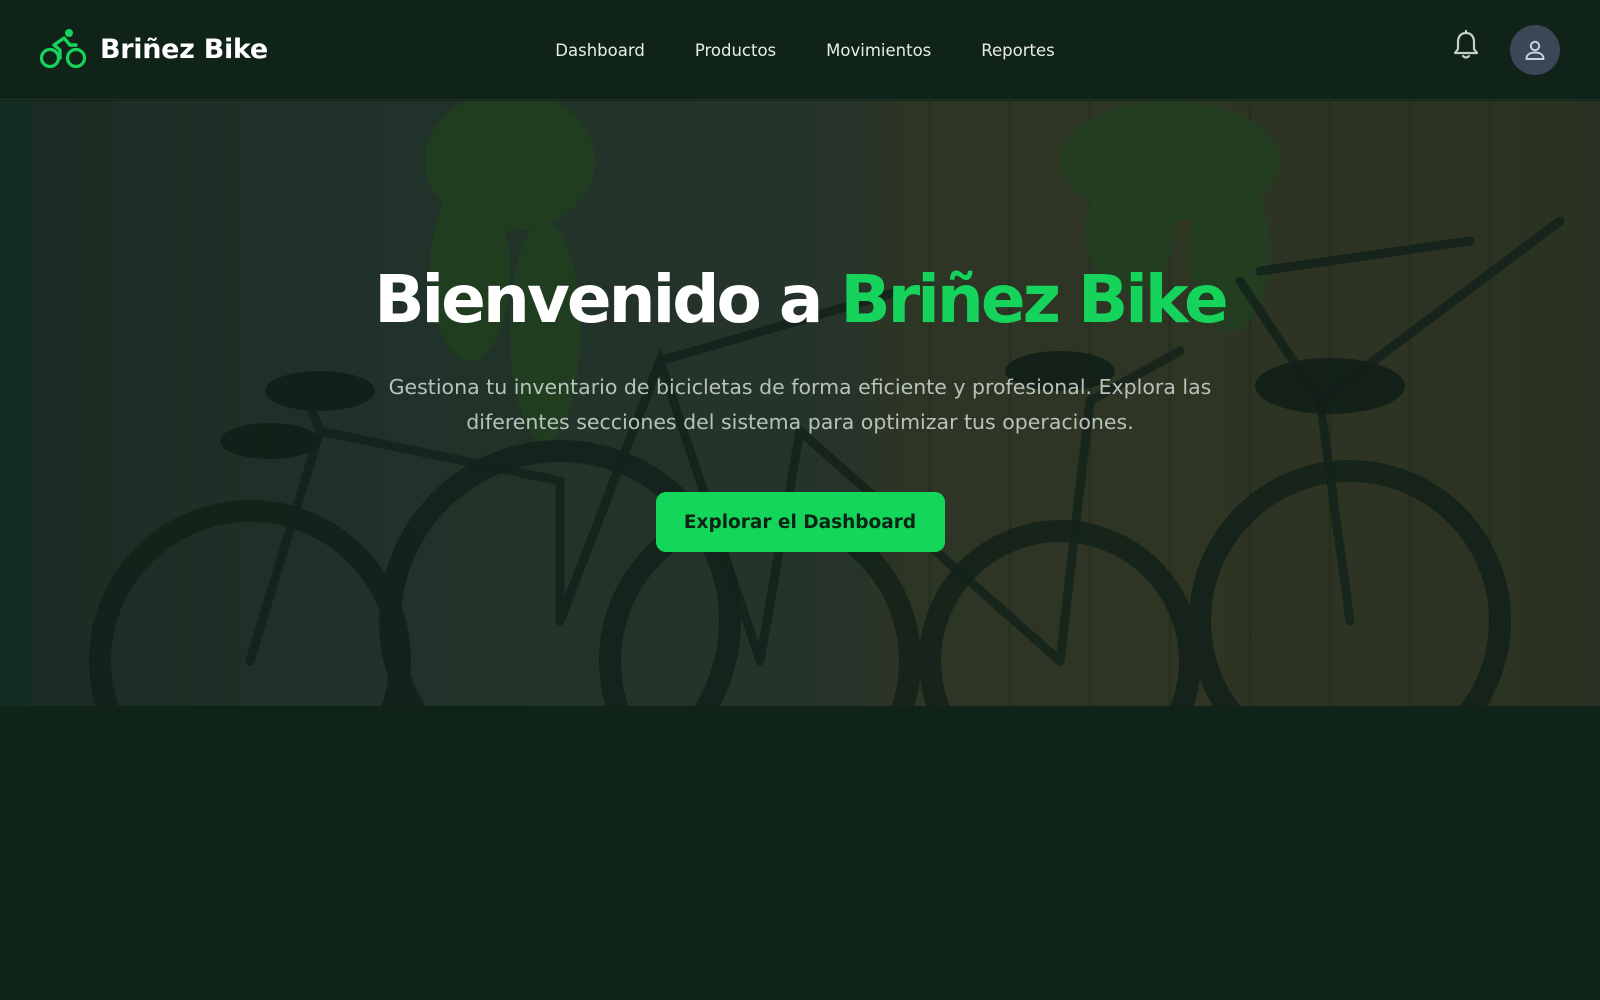 The height and width of the screenshot is (1000, 1600). I want to click on hero-title-highlight: Briñez Bike, so click(1034, 299).